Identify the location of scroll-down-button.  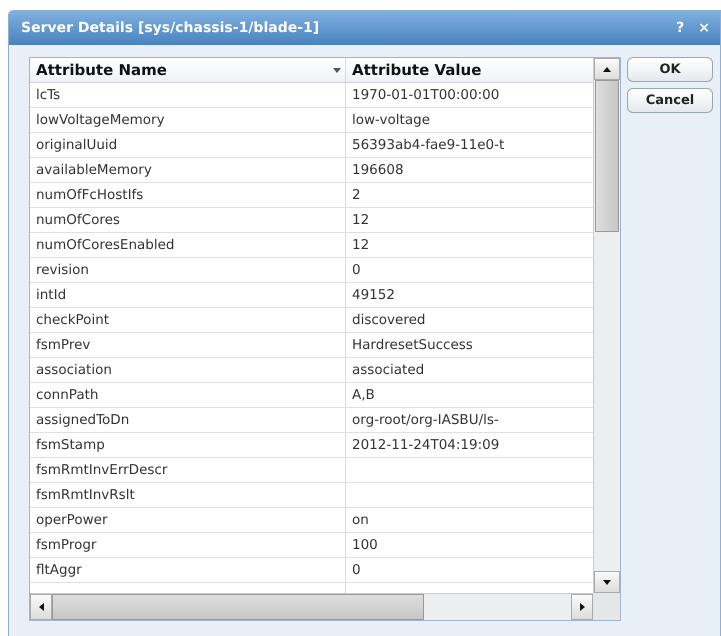
(607, 582).